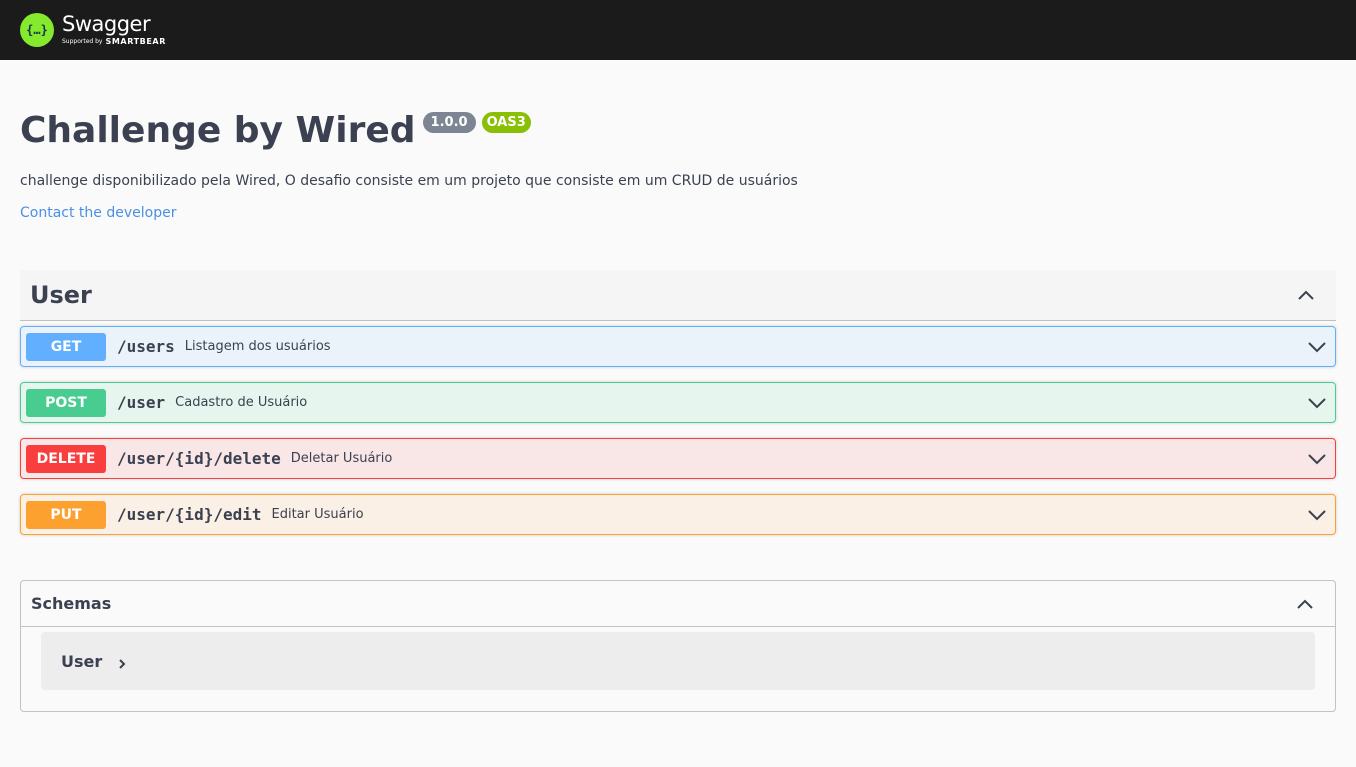 Image resolution: width=1356 pixels, height=767 pixels. Describe the element at coordinates (189, 514) in the screenshot. I see `operation-path: /user/{id}/edit` at that location.